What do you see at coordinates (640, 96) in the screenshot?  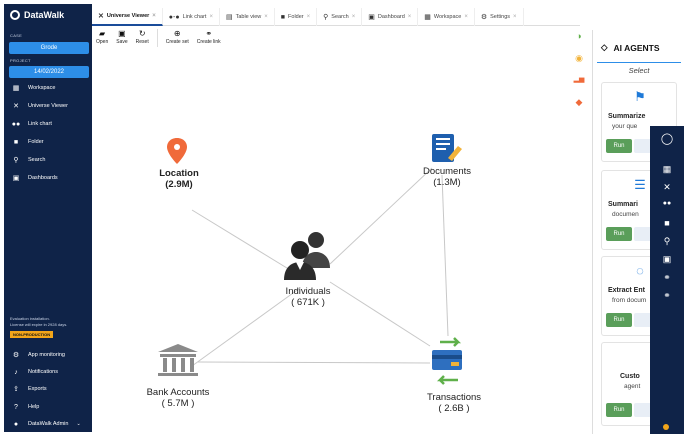 I see `summarize-icon: ⚑` at bounding box center [640, 96].